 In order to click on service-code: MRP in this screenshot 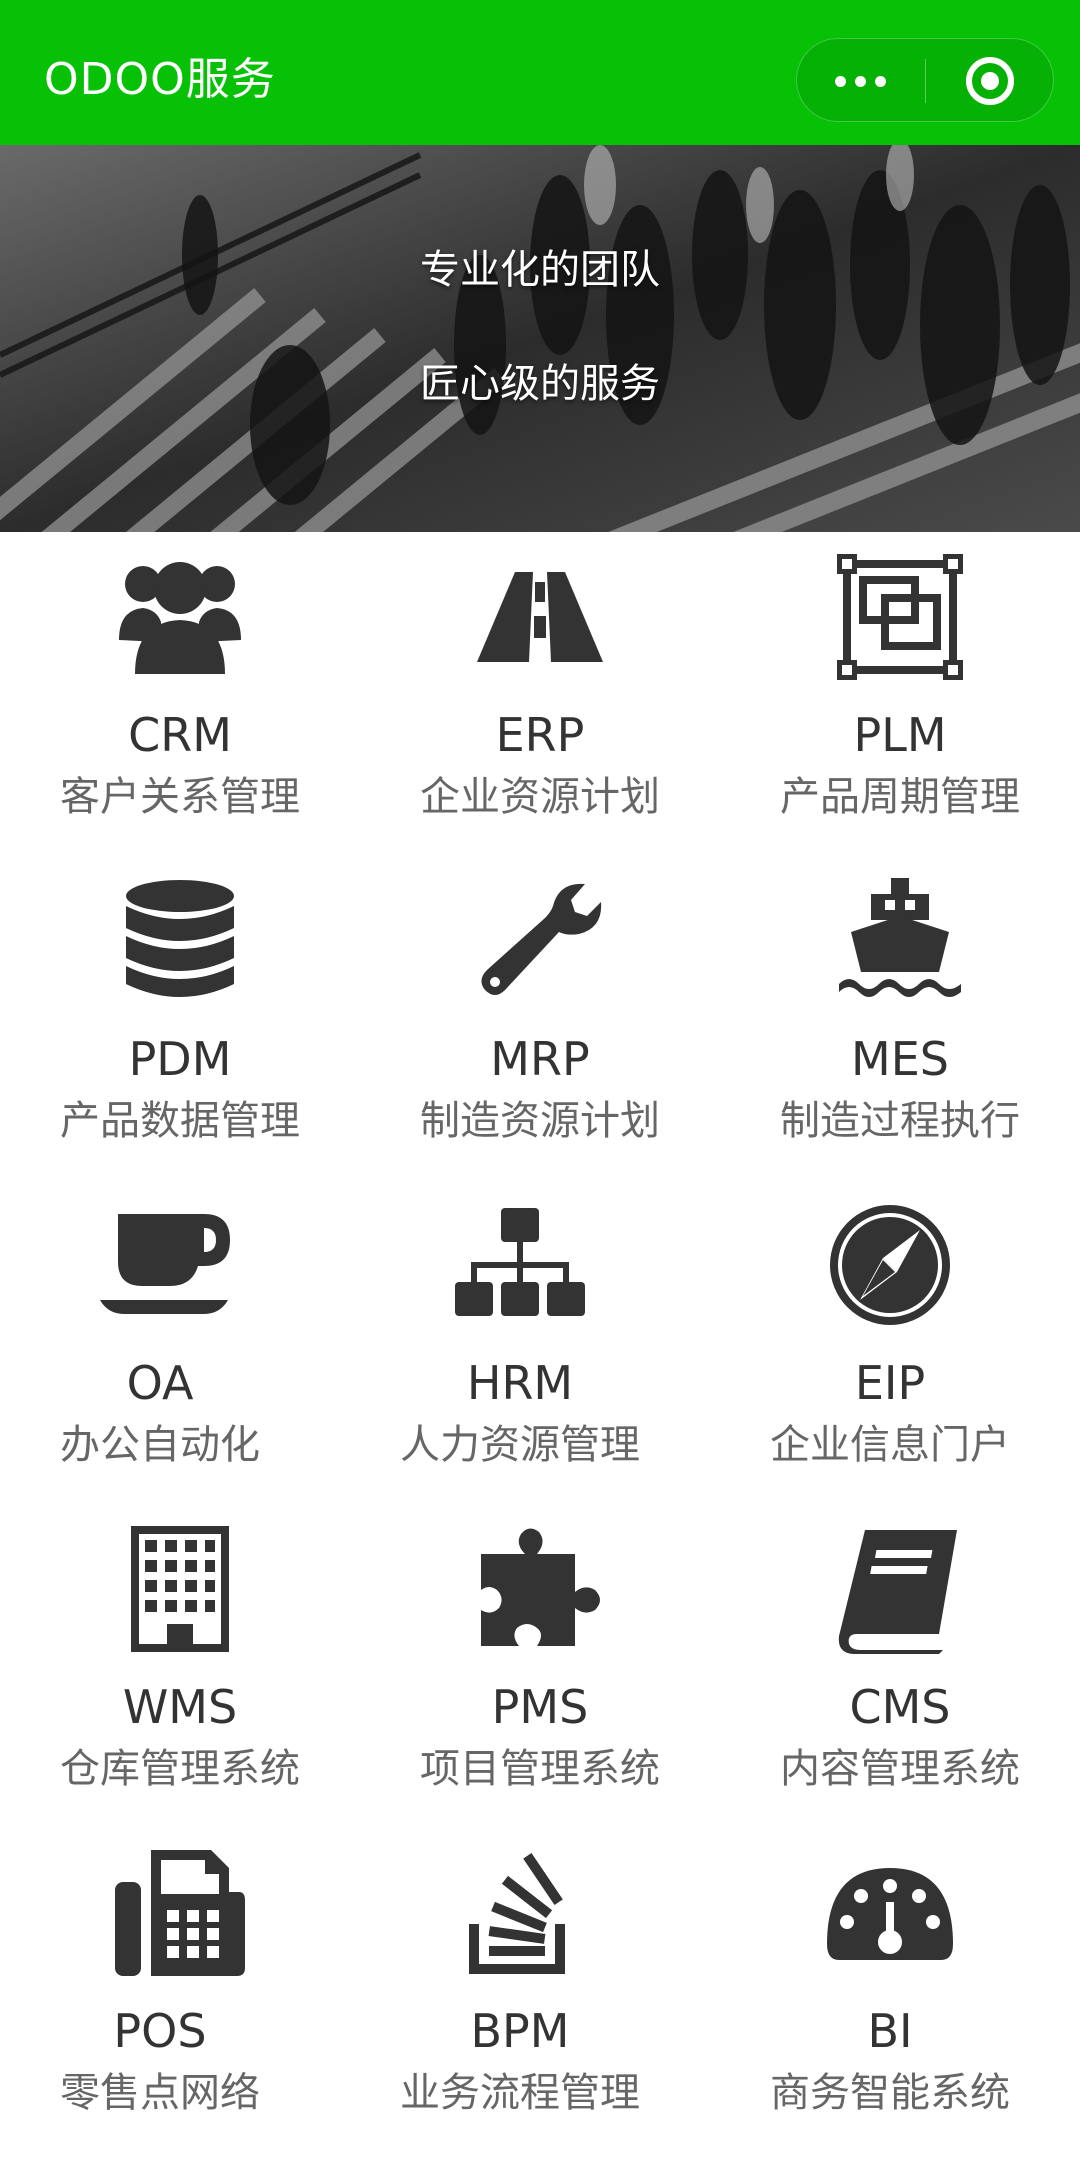, I will do `click(540, 1059)`.